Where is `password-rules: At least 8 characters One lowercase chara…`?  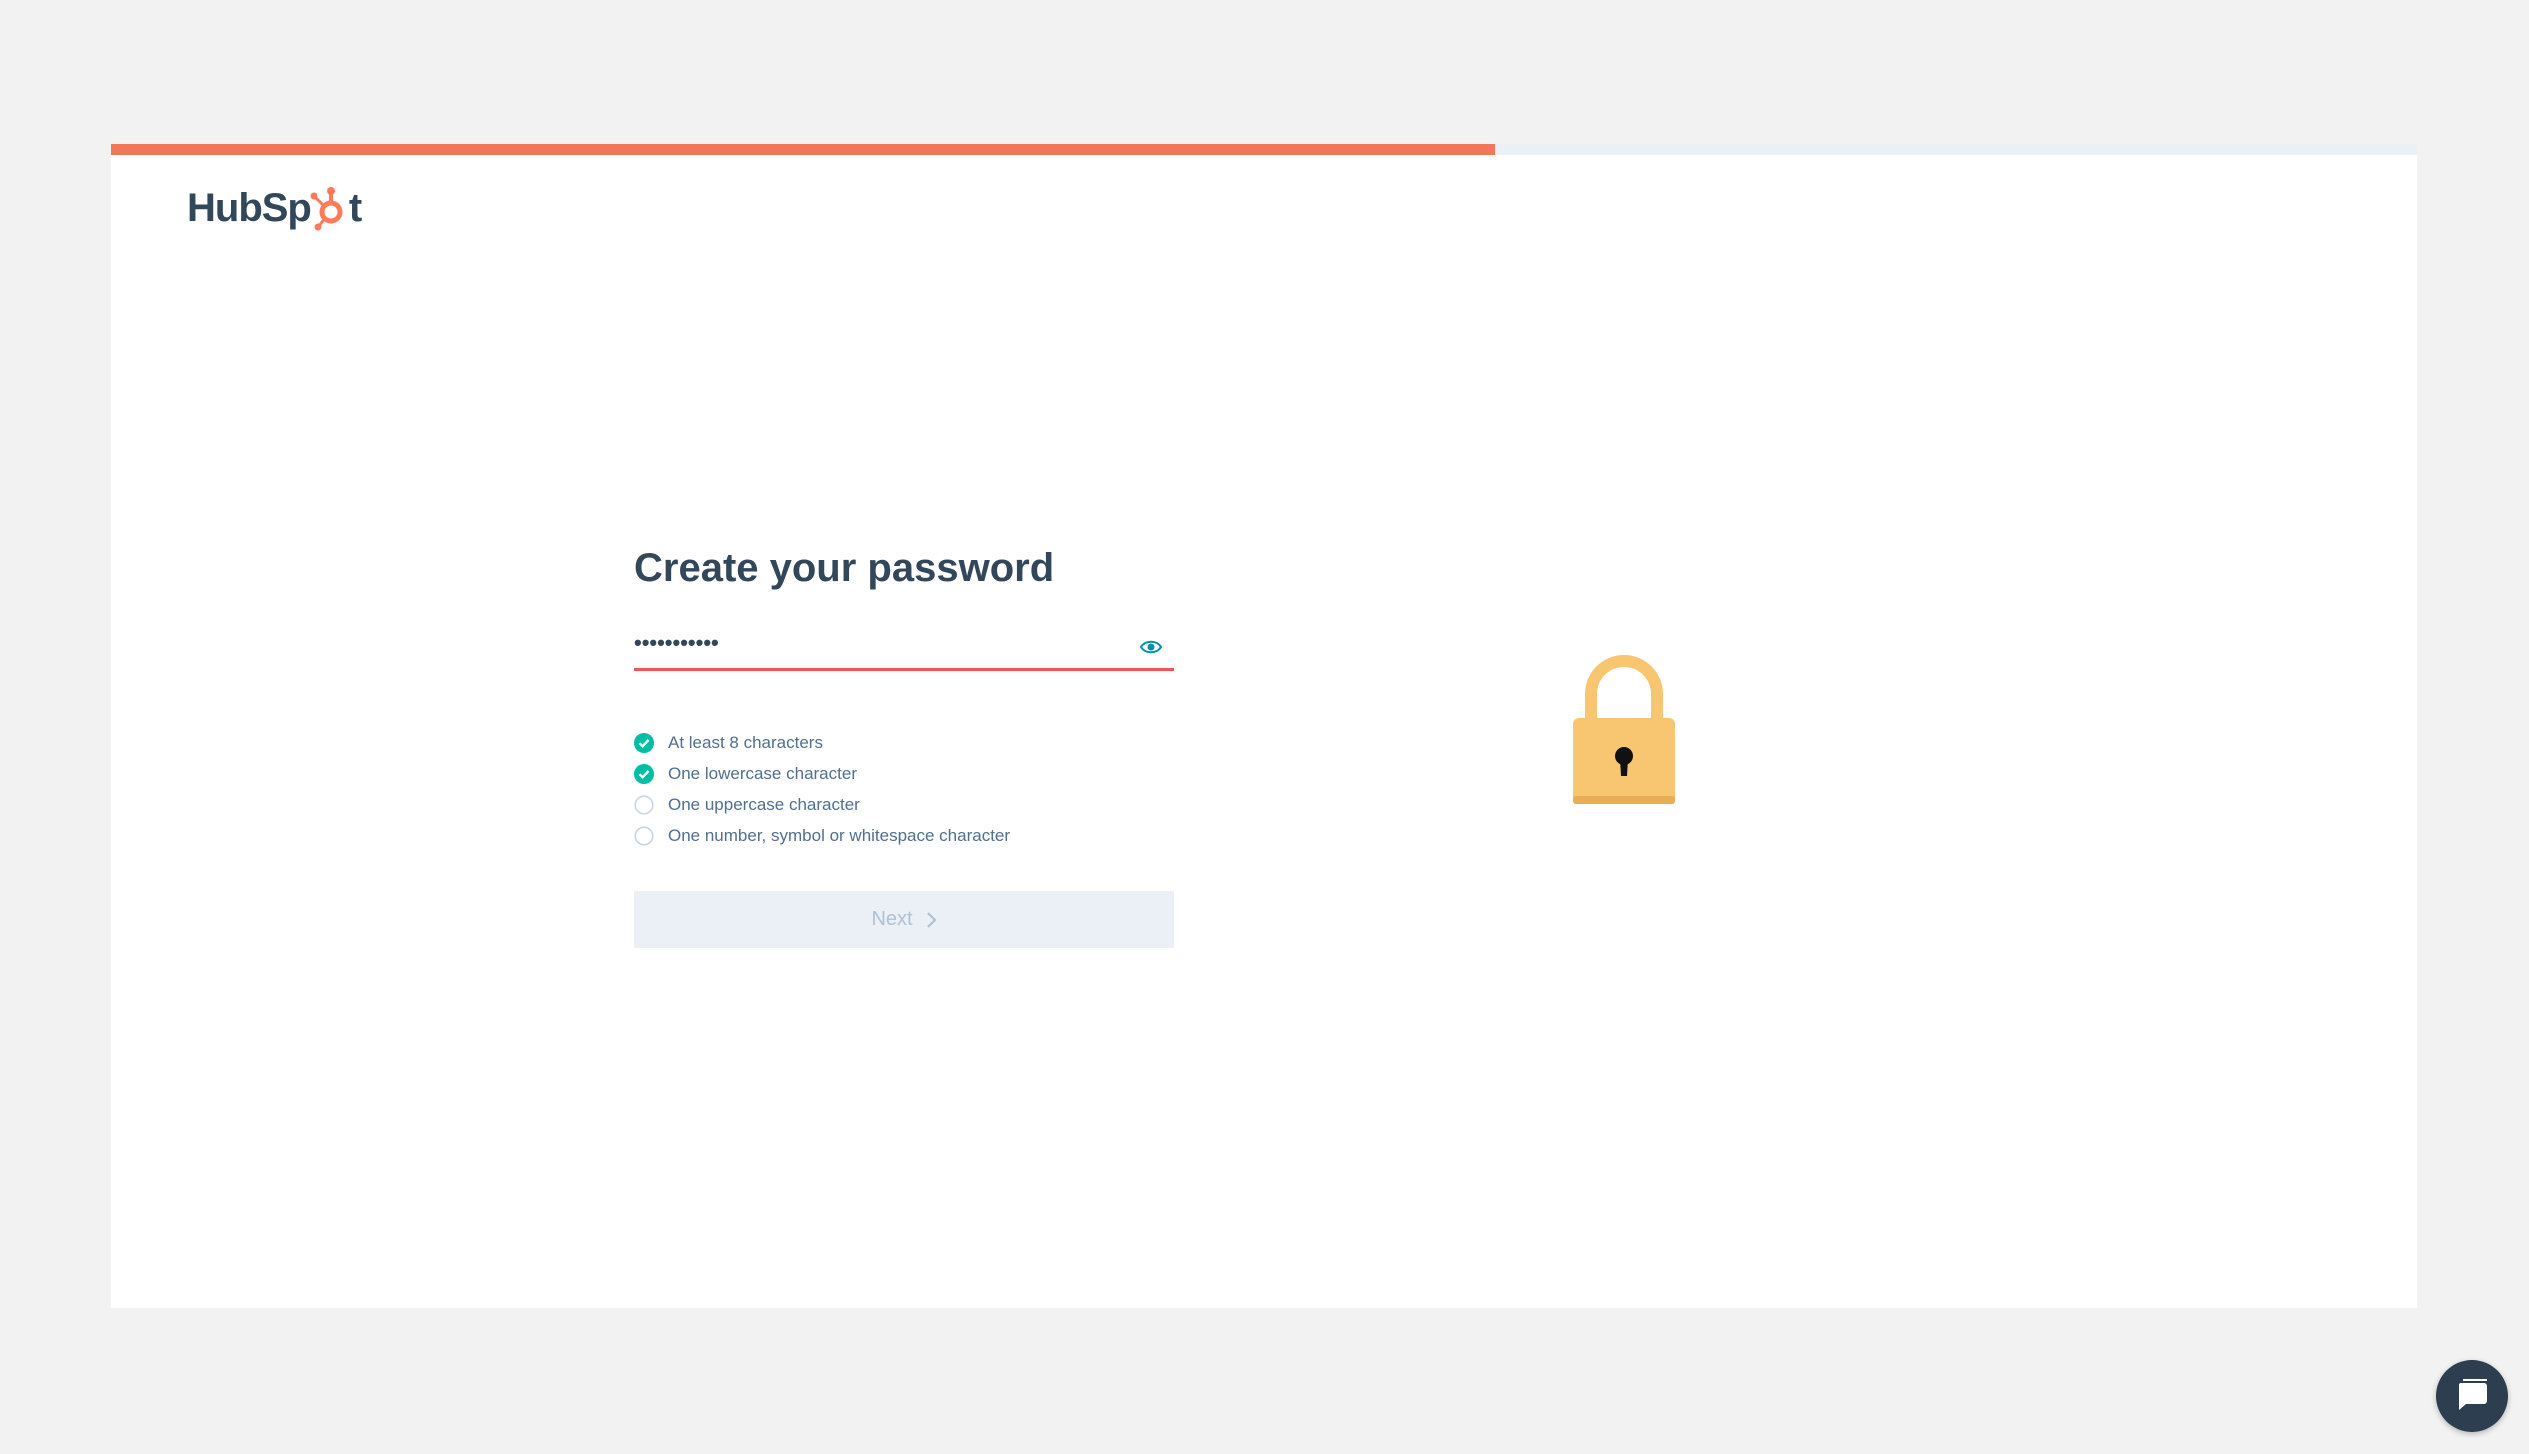 password-rules: At least 8 characters One lowercase chara… is located at coordinates (904, 789).